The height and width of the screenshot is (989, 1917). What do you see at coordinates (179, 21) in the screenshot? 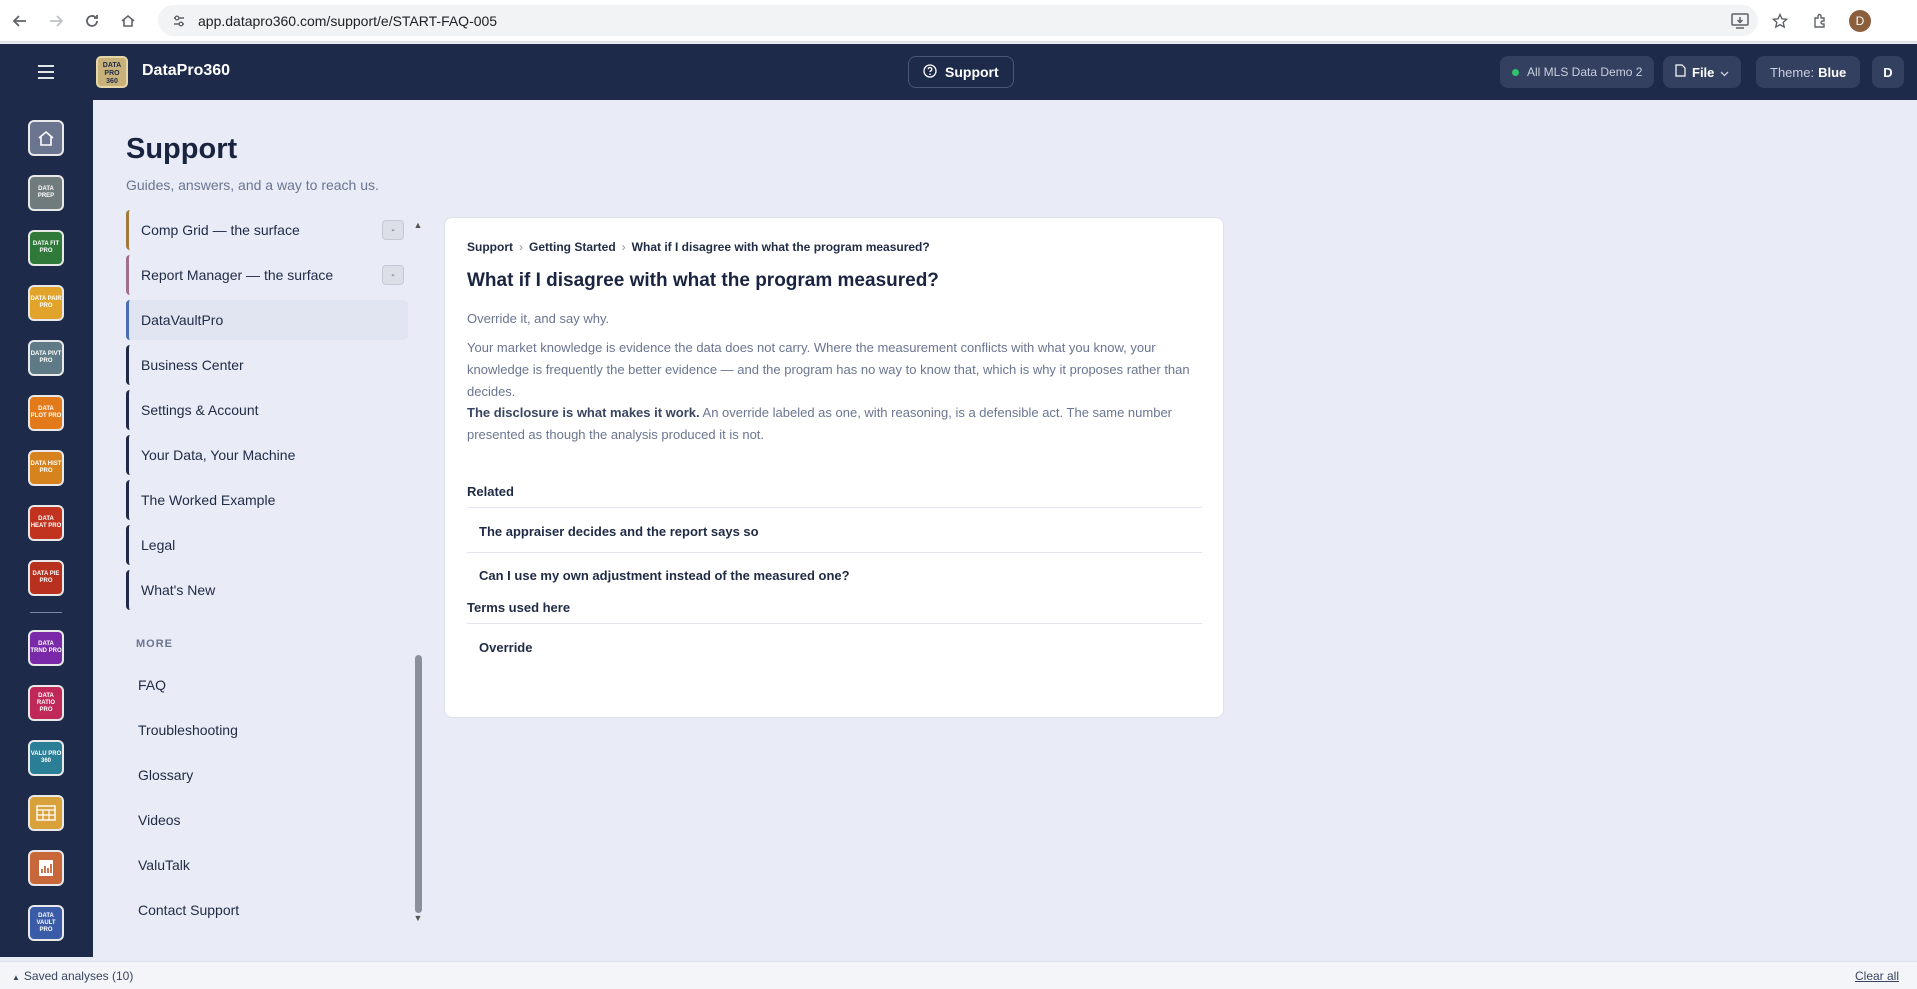
I see `site-info-icon` at bounding box center [179, 21].